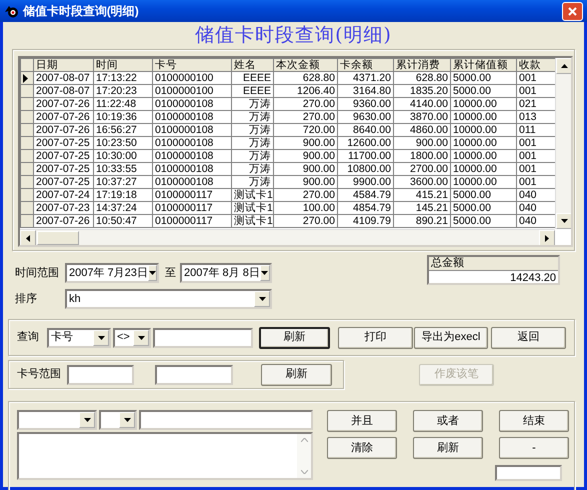 Image resolution: width=587 pixels, height=490 pixels. I want to click on condition-button: -, so click(534, 448).